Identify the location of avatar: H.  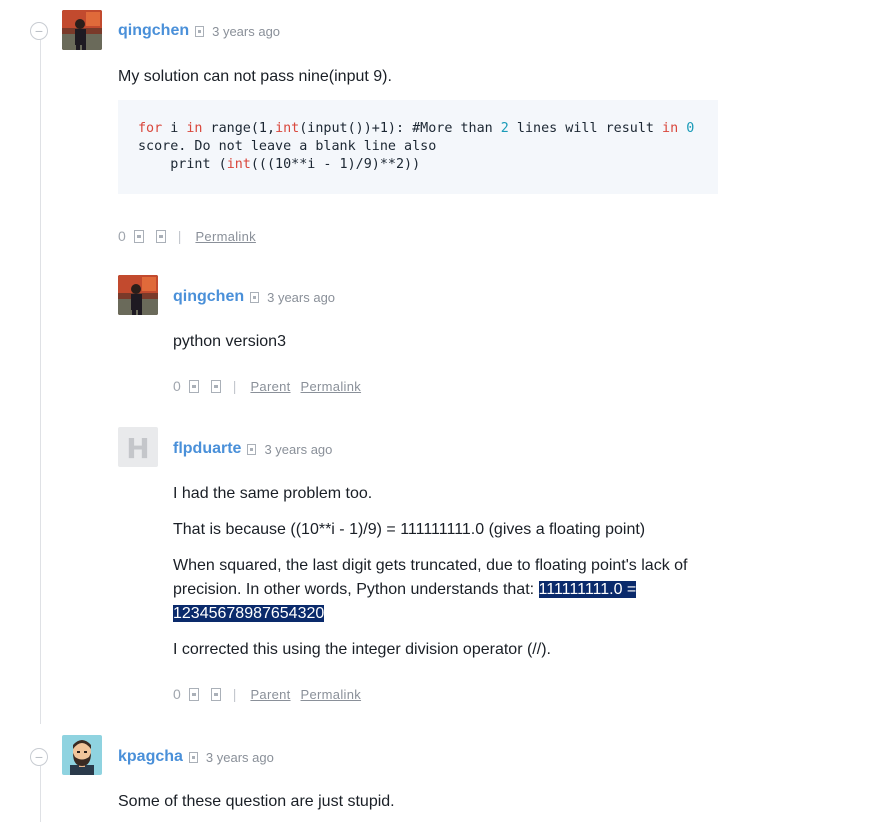
(138, 447).